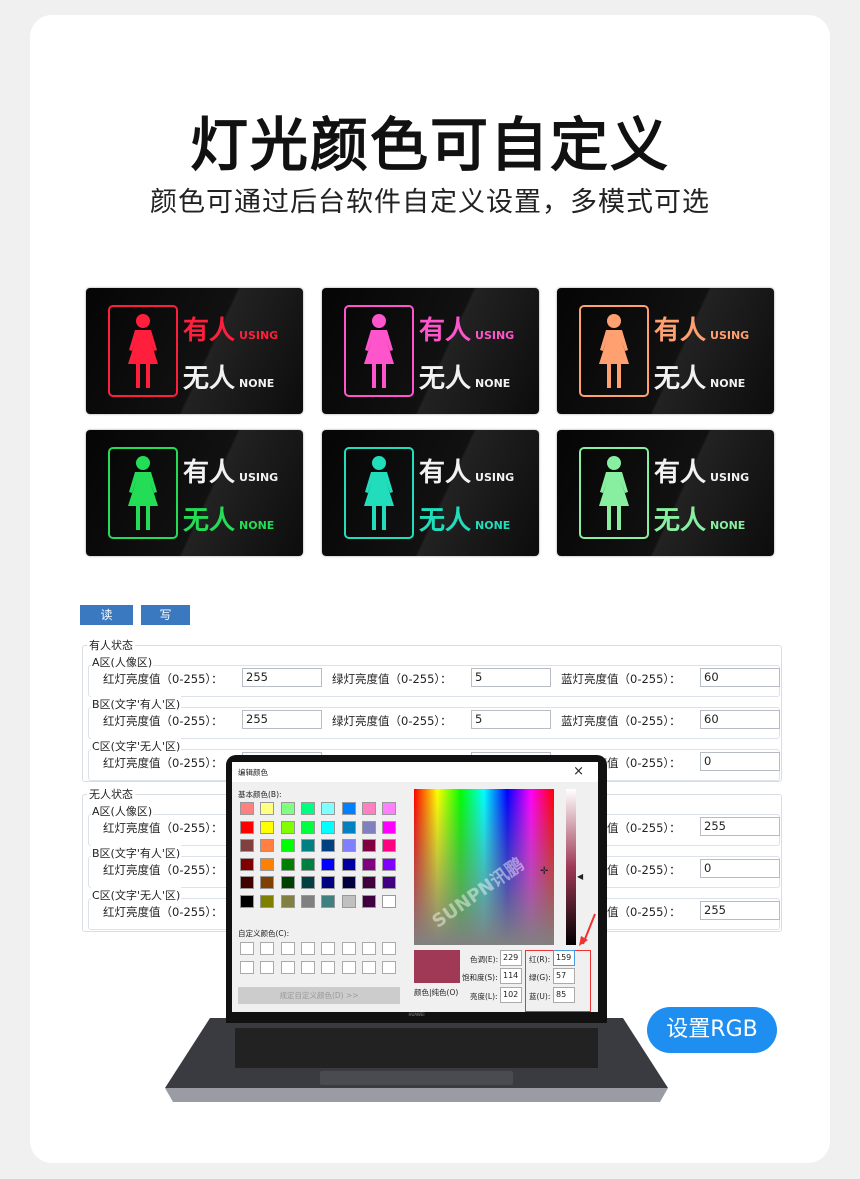 The height and width of the screenshot is (1179, 860). Describe the element at coordinates (730, 335) in the screenshot. I see `occupied-en-text: USING` at that location.